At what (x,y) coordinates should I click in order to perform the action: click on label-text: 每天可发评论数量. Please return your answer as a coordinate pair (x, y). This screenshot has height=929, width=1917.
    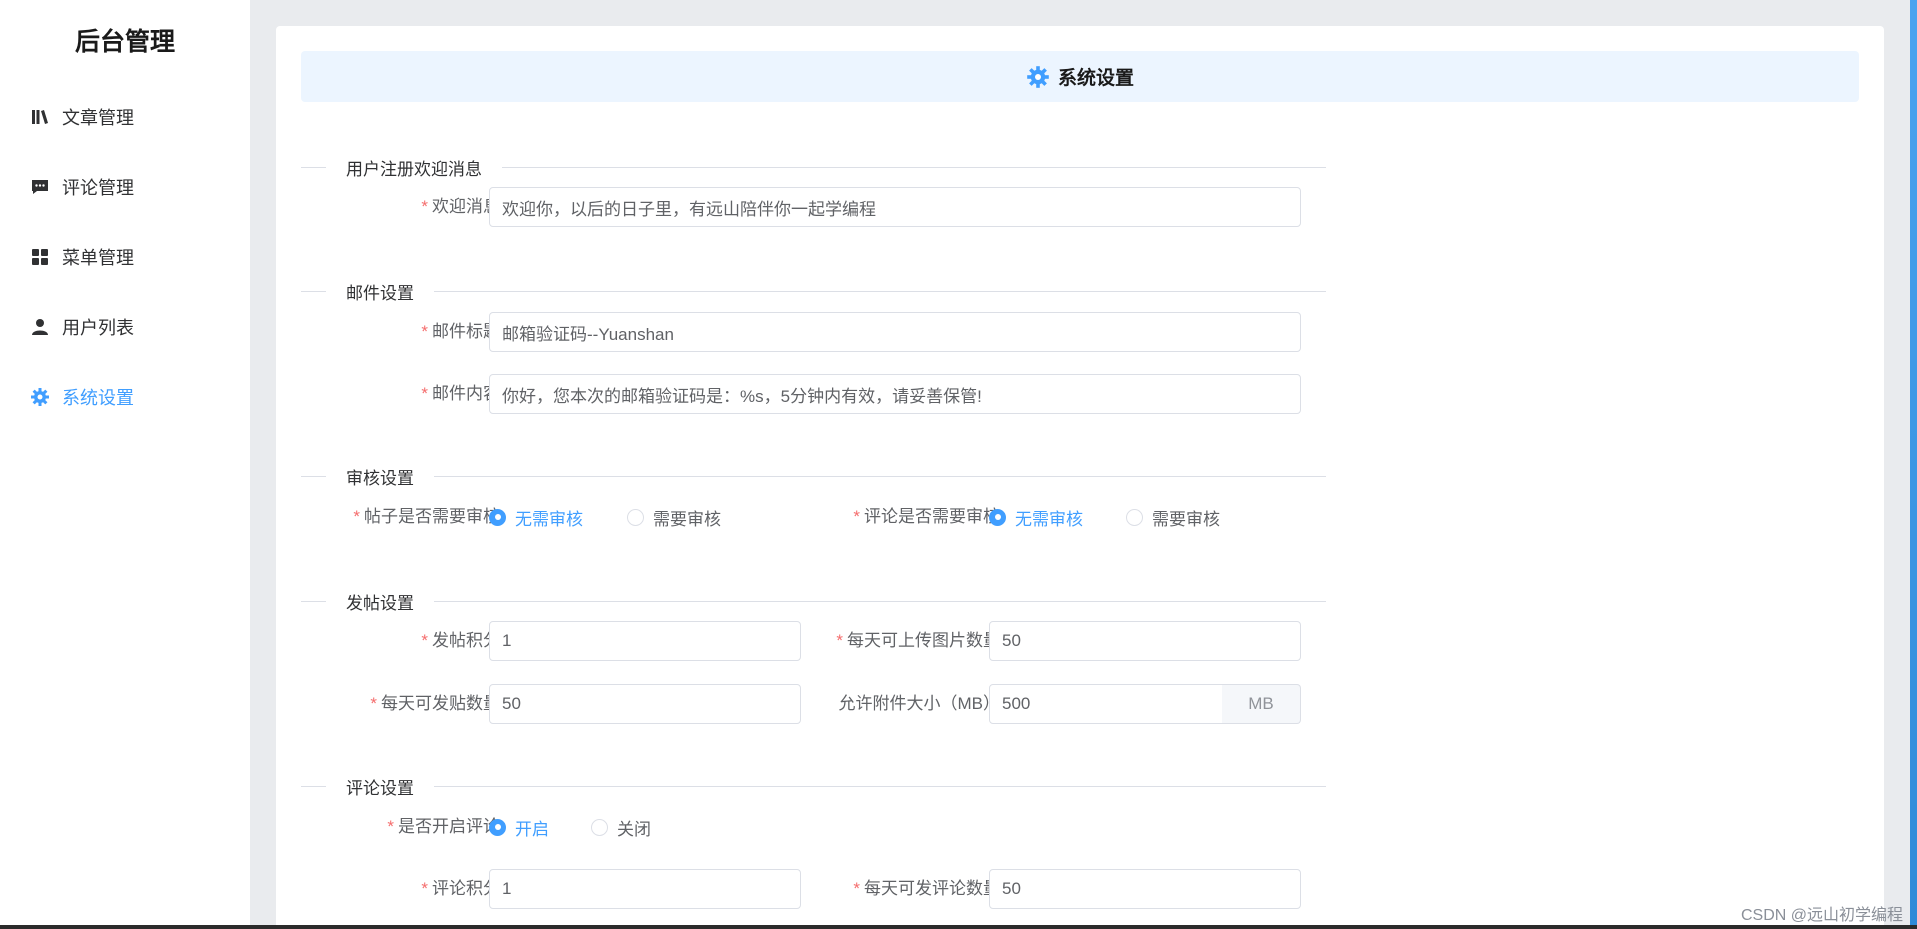
    Looking at the image, I should click on (932, 888).